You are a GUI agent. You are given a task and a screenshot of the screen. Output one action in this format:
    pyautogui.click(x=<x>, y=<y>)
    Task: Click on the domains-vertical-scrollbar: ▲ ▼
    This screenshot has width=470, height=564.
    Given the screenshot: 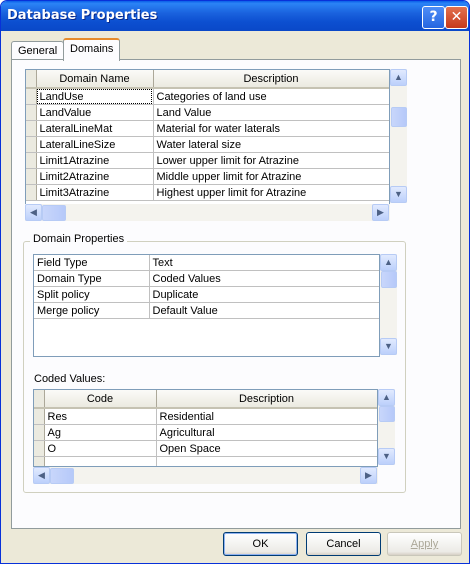 What is the action you would take?
    pyautogui.click(x=398, y=136)
    